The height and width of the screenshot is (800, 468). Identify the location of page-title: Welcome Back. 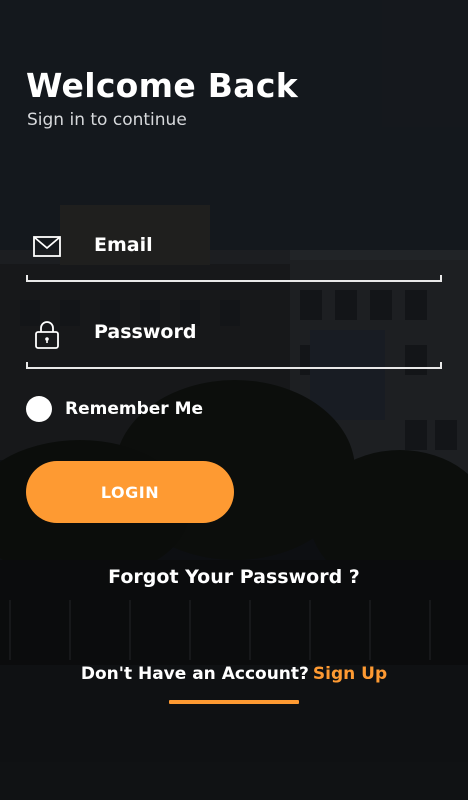
(162, 85).